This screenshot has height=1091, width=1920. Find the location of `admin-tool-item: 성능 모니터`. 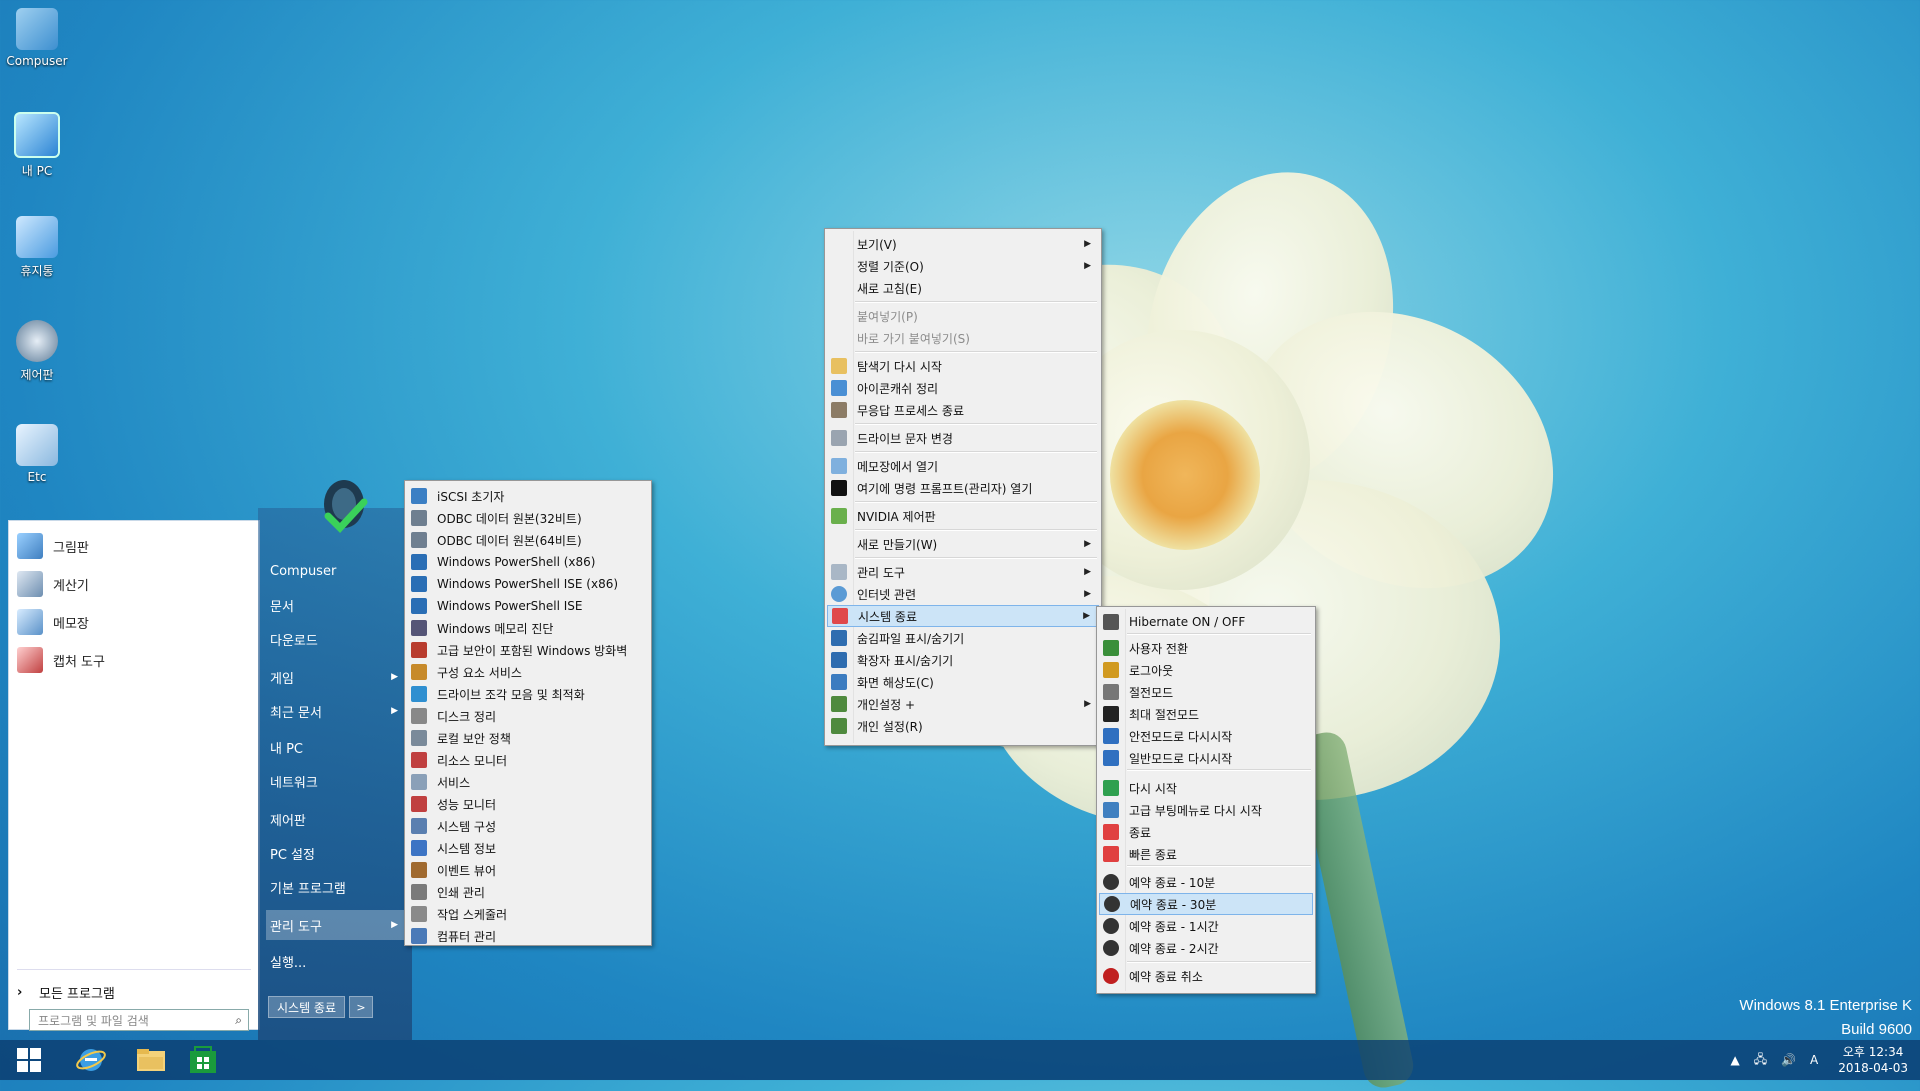

admin-tool-item: 성능 모니터 is located at coordinates (528, 804).